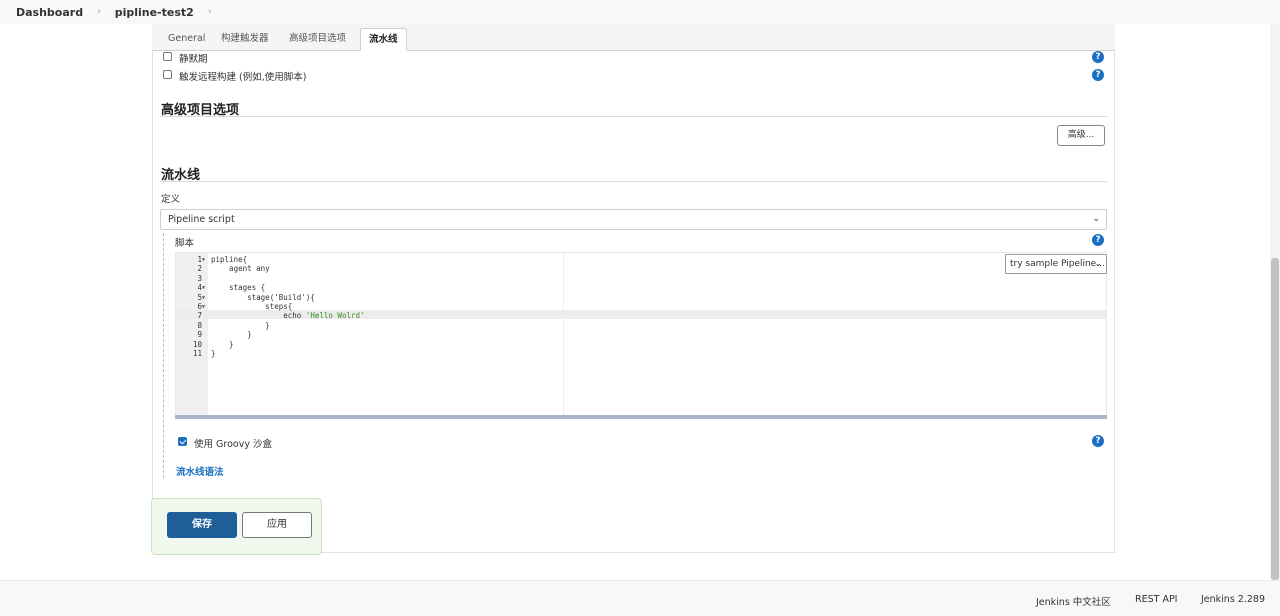  I want to click on code-line: agent any, so click(240, 268).